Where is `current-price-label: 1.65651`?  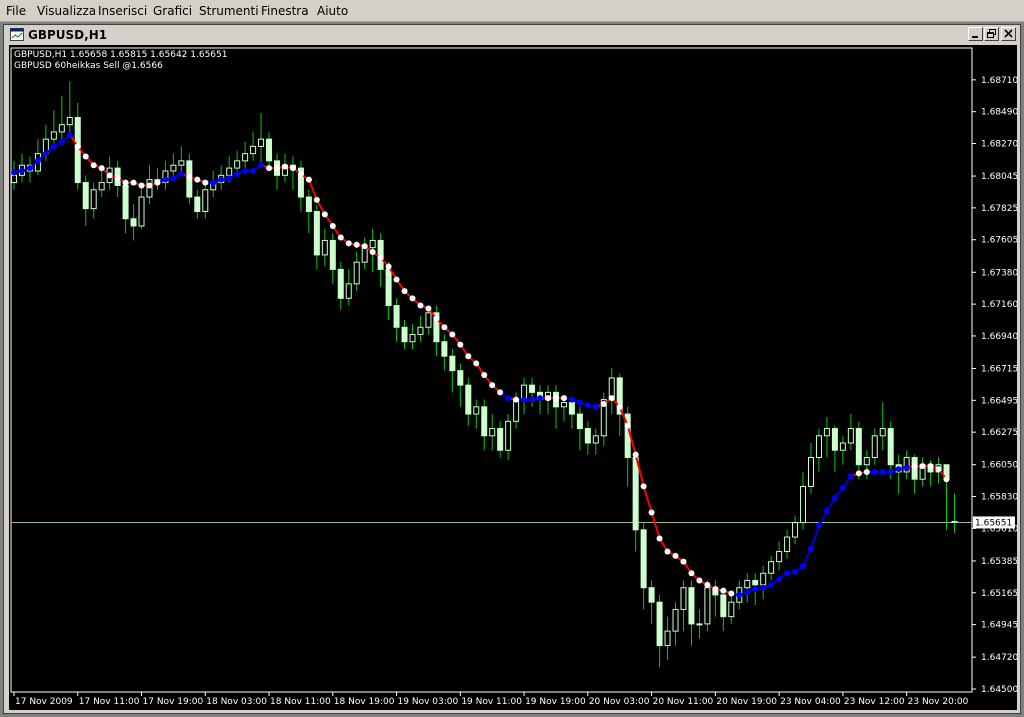
current-price-label: 1.65651 is located at coordinates (993, 523).